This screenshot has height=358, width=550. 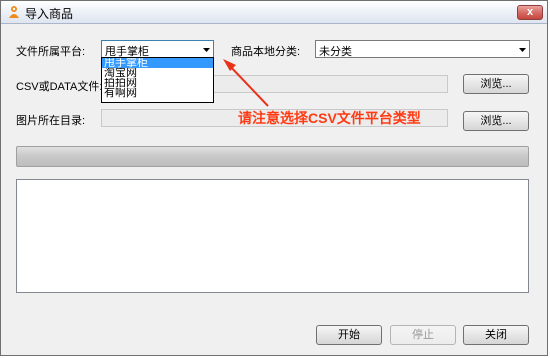 I want to click on dropdown-option: 有啊网, so click(x=157, y=93).